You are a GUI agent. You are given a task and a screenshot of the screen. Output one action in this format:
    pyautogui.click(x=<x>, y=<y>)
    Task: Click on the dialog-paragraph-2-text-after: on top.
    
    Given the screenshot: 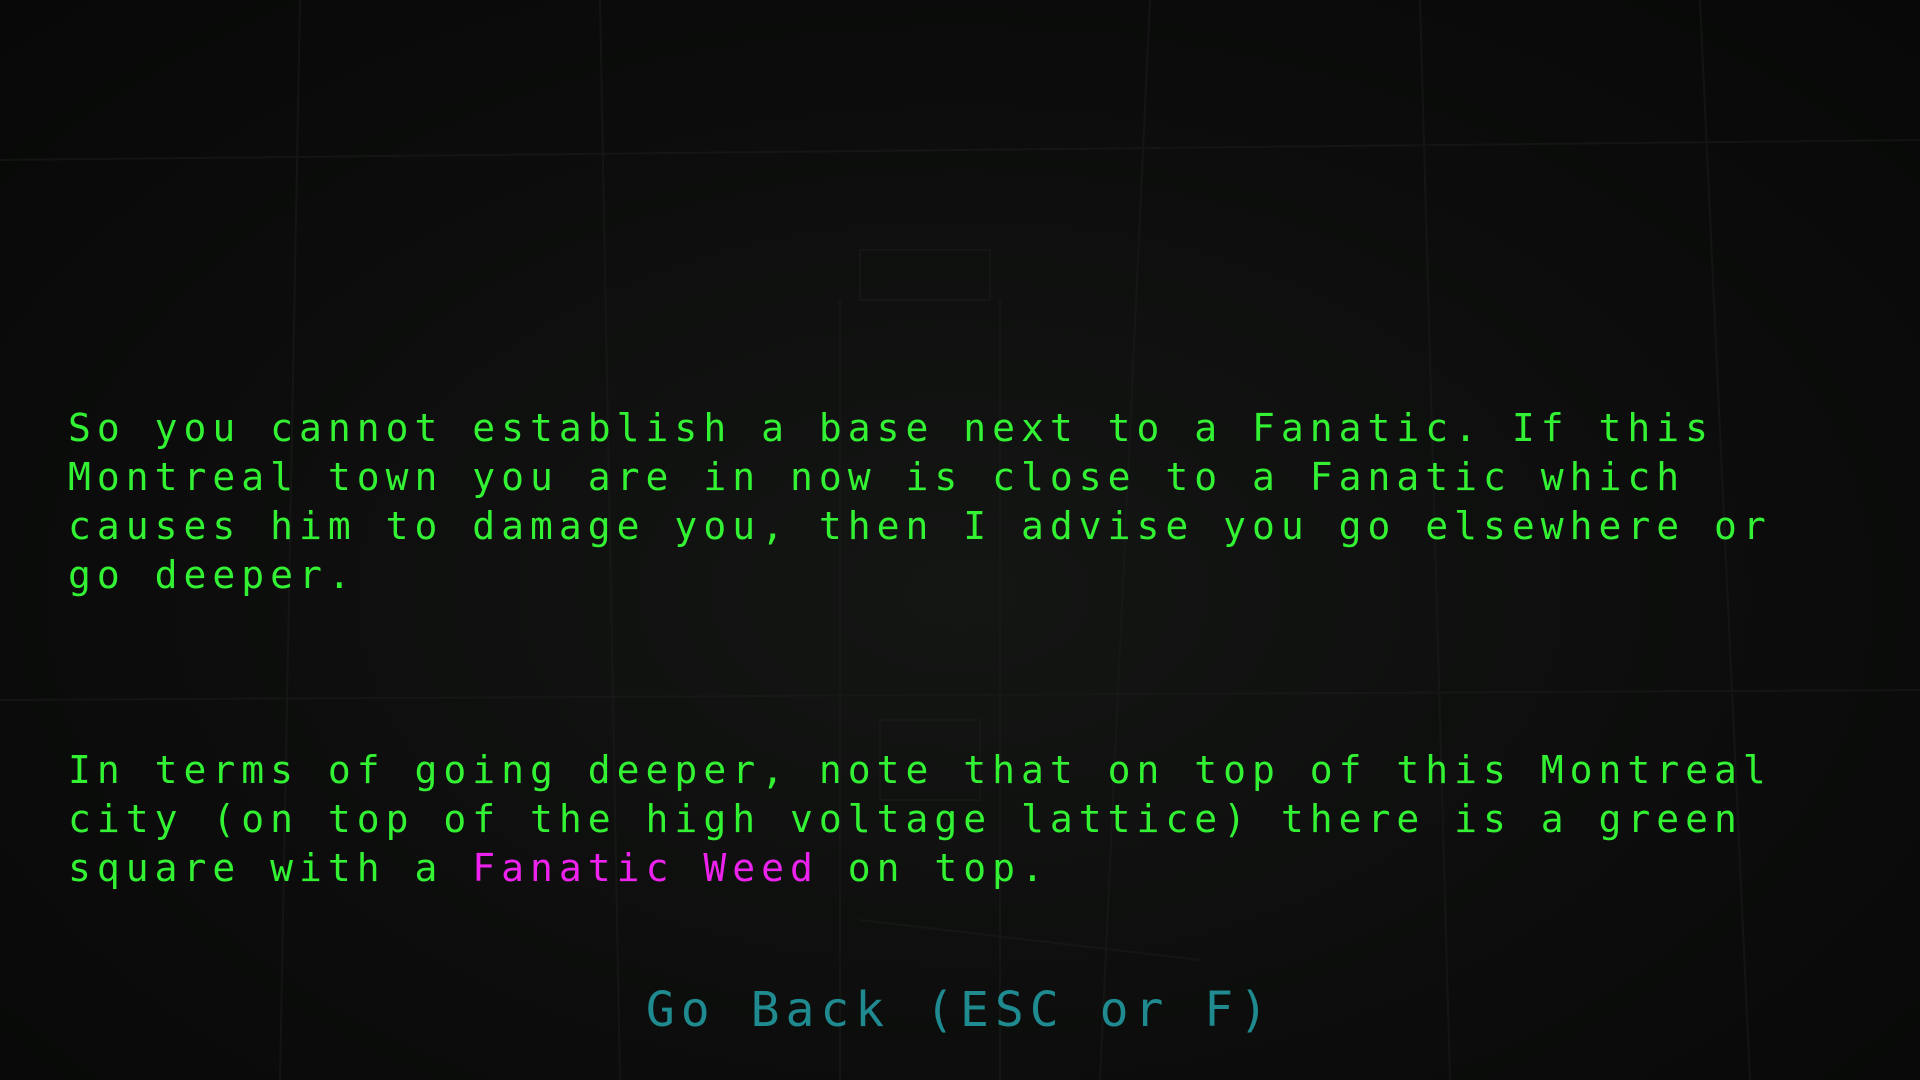 What is the action you would take?
    pyautogui.click(x=934, y=868)
    